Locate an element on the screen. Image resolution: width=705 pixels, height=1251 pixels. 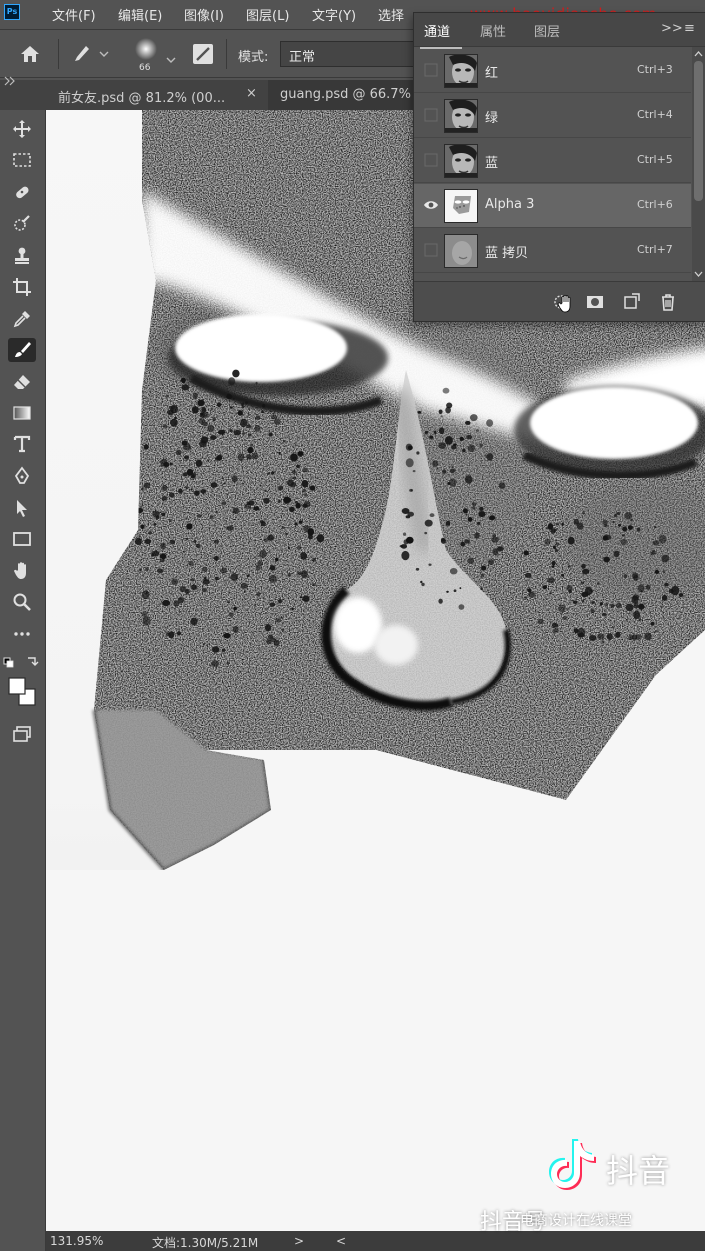
brush-settings-icon is located at coordinates (203, 56).